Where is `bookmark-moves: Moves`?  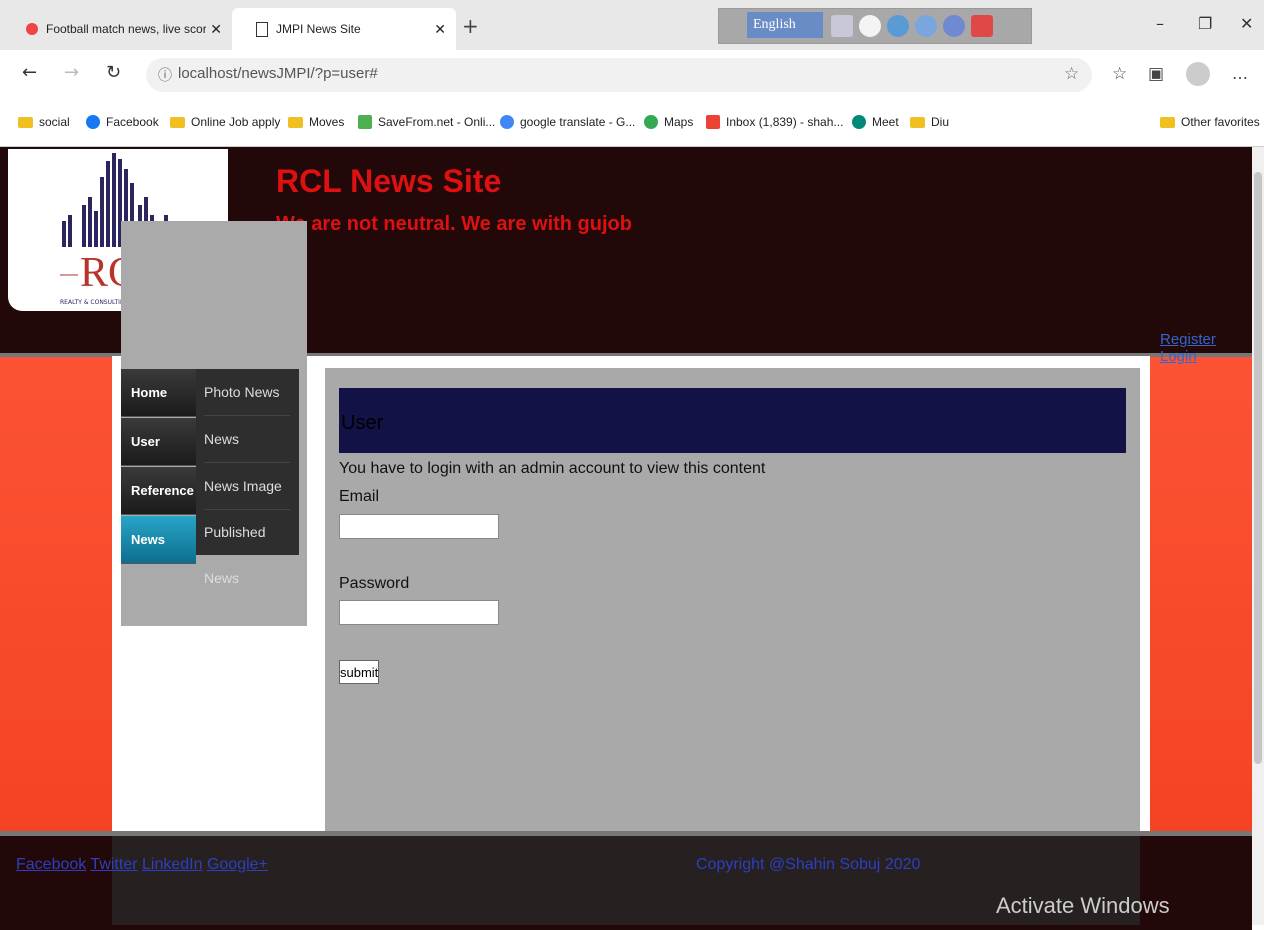 bookmark-moves: Moves is located at coordinates (316, 122).